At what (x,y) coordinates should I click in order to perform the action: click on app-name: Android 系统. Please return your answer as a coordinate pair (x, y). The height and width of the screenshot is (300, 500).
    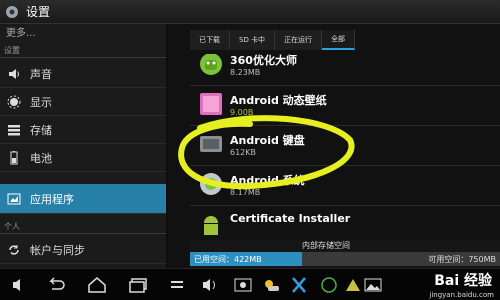
    Looking at the image, I should click on (267, 180).